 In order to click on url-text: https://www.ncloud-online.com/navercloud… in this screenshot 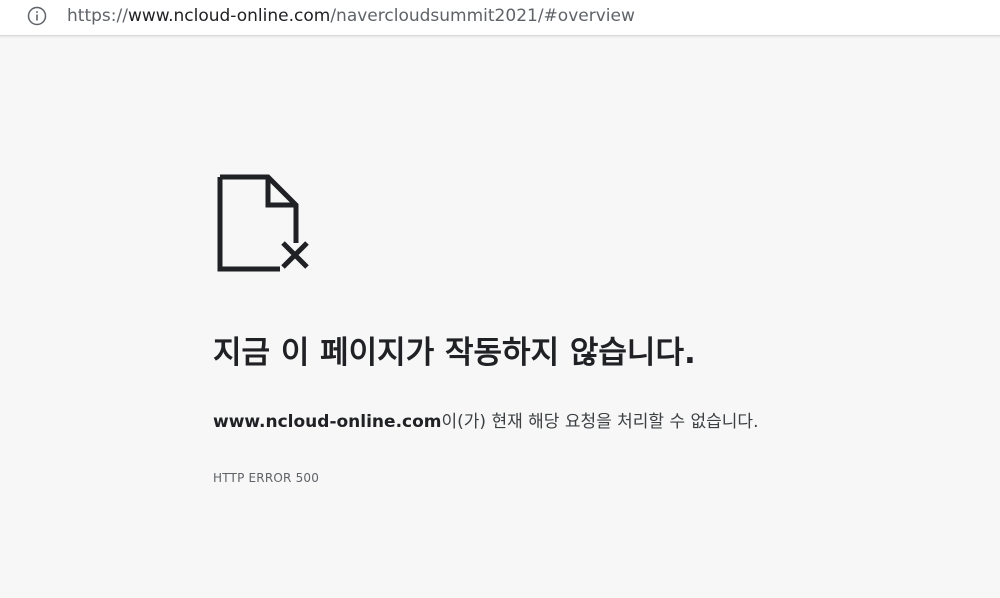, I will do `click(351, 16)`.